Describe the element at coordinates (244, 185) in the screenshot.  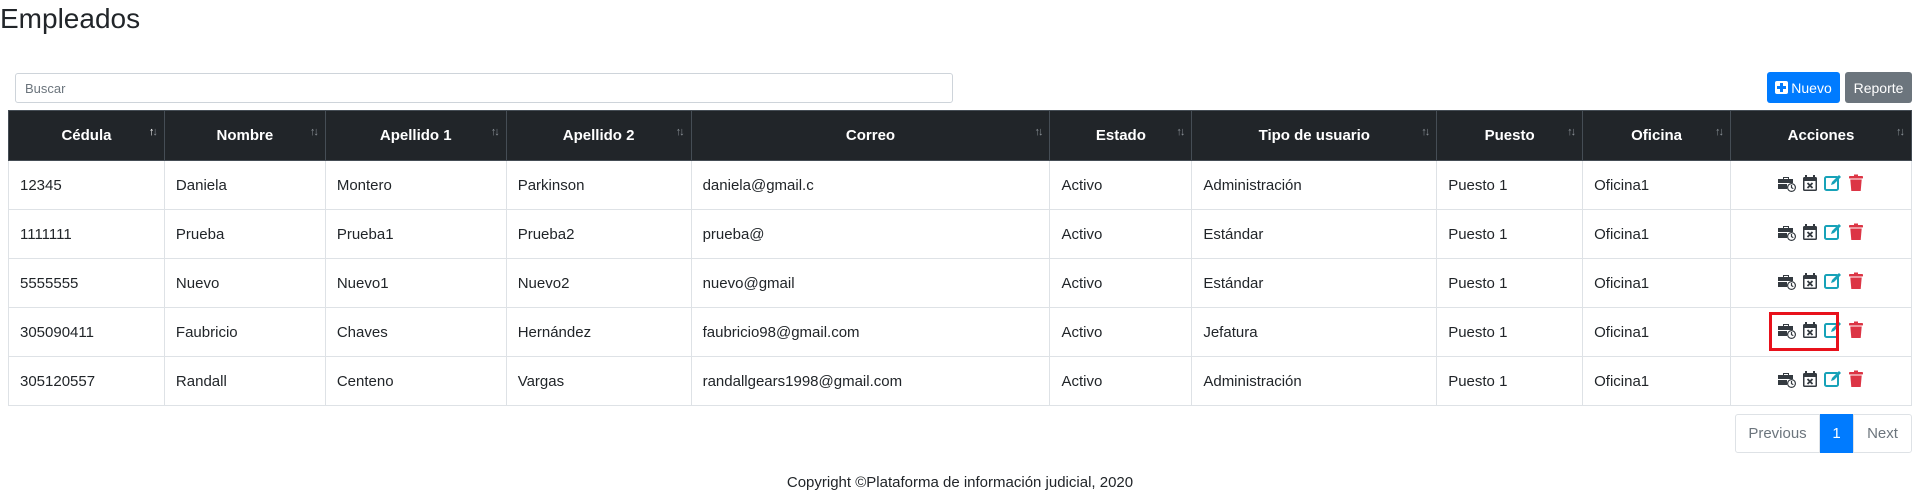
I see `table-cell: Daniela` at that location.